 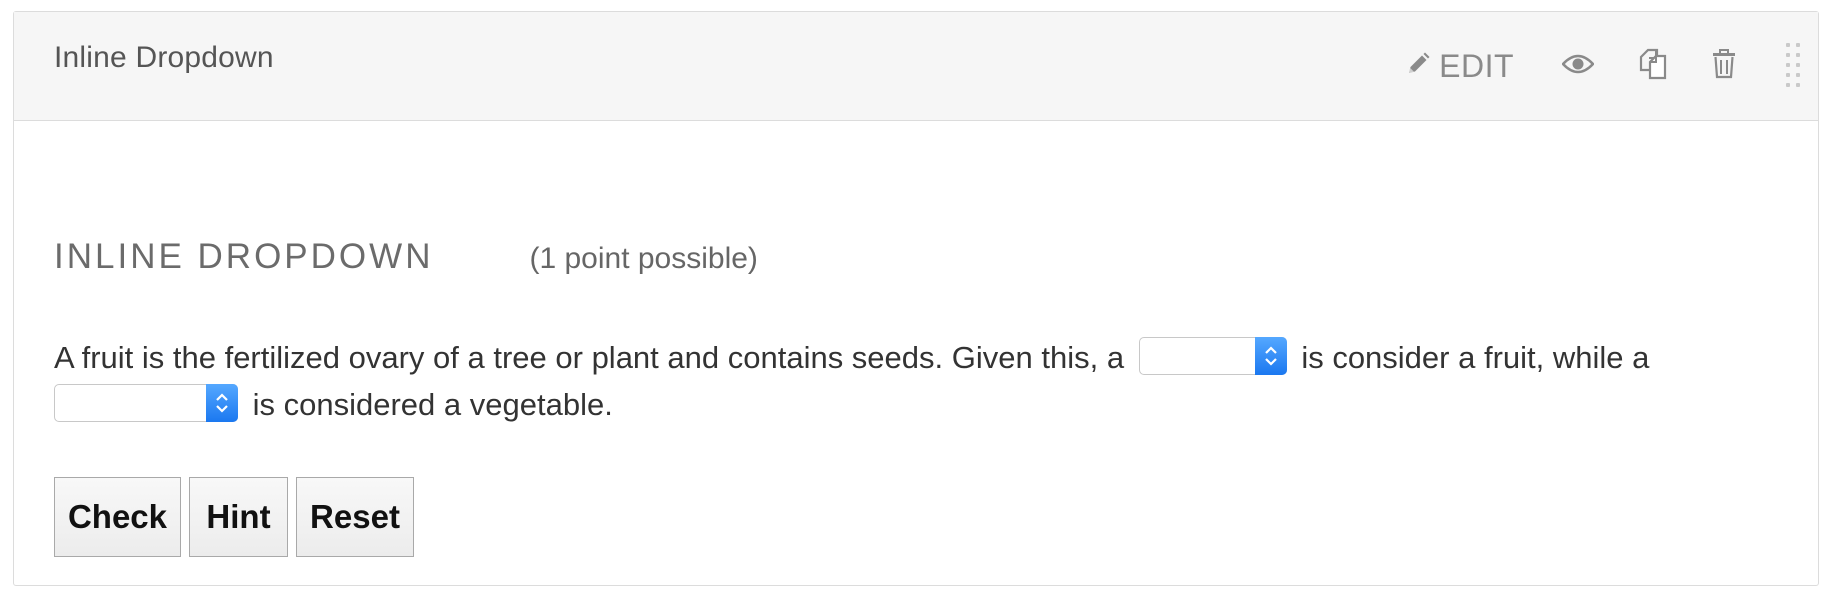 I want to click on eye-icon, so click(x=1578, y=66).